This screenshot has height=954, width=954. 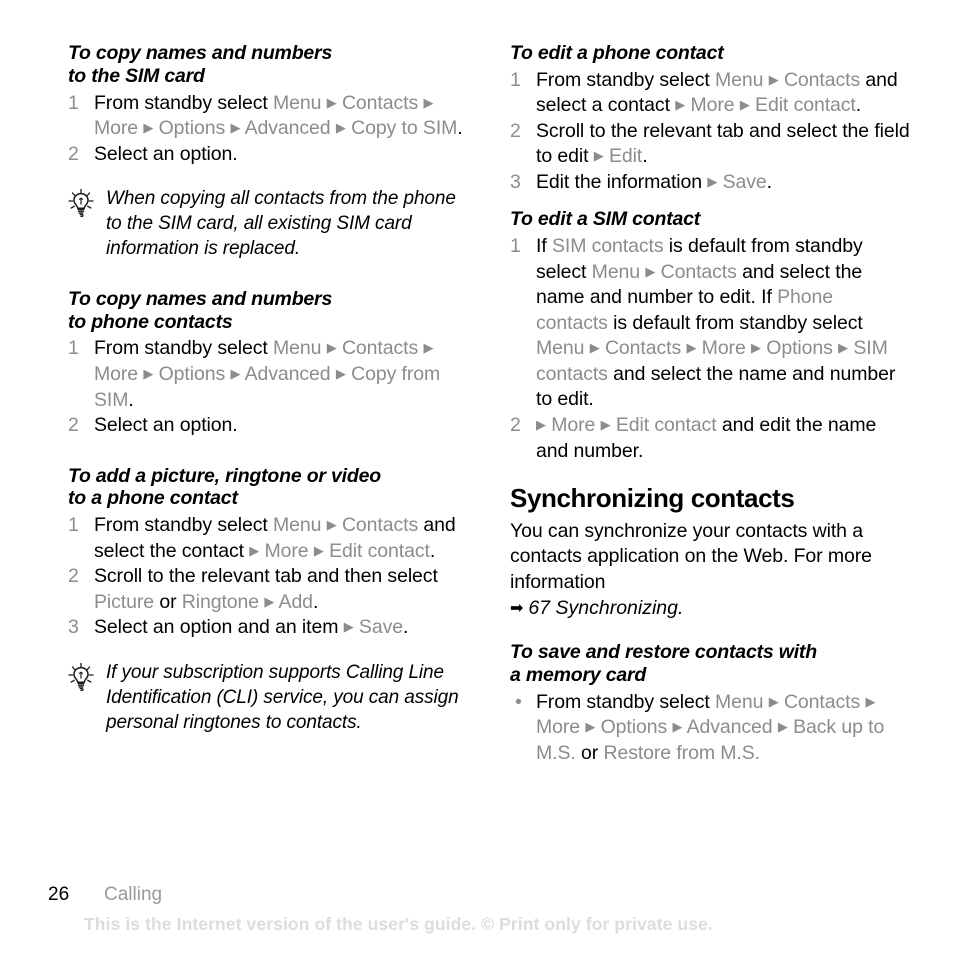 I want to click on lightbulb-icon, so click(x=81, y=203).